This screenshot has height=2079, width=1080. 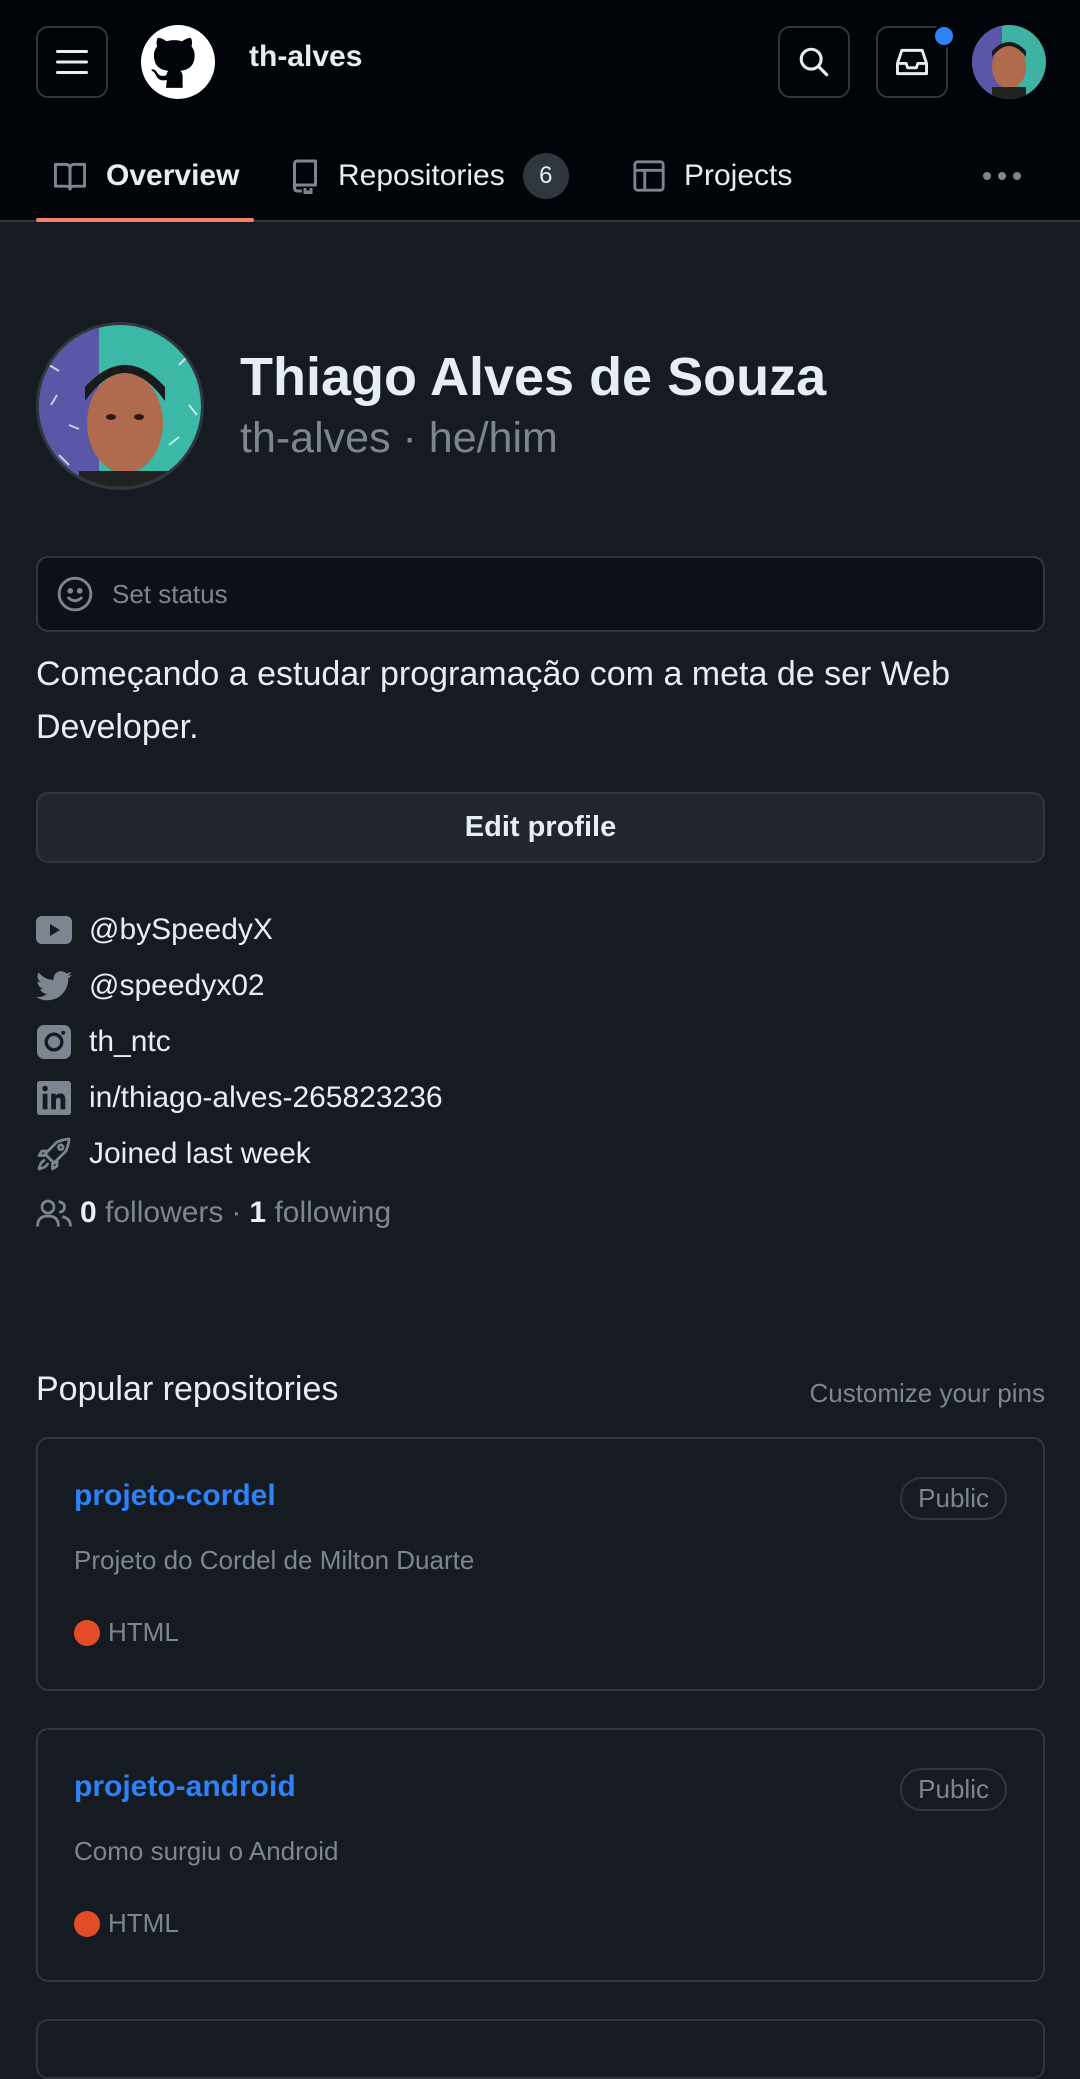 I want to click on social-link-twitter: @speedyx02, so click(x=150, y=986).